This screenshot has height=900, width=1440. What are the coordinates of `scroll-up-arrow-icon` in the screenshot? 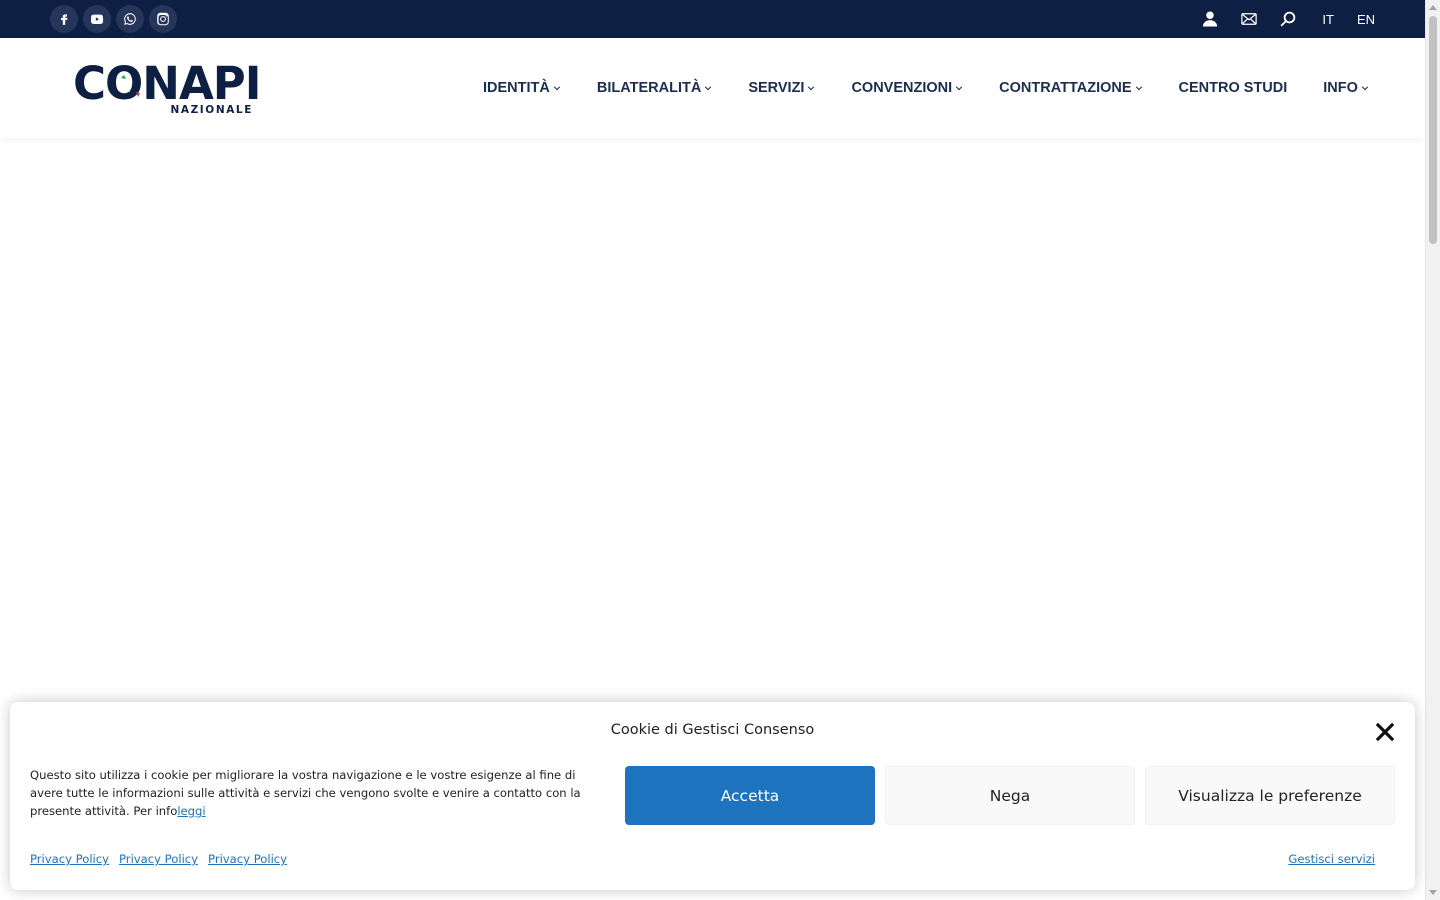 It's located at (1433, 7).